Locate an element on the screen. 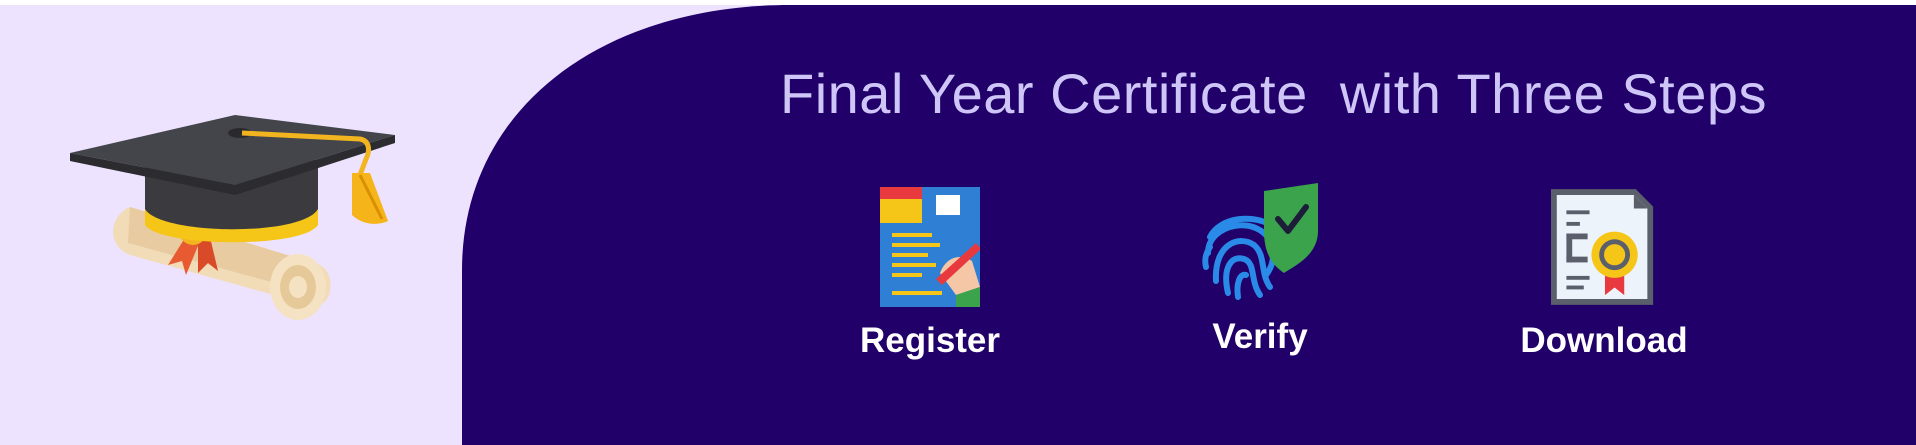  step-label-verify: Verify is located at coordinates (1260, 336).